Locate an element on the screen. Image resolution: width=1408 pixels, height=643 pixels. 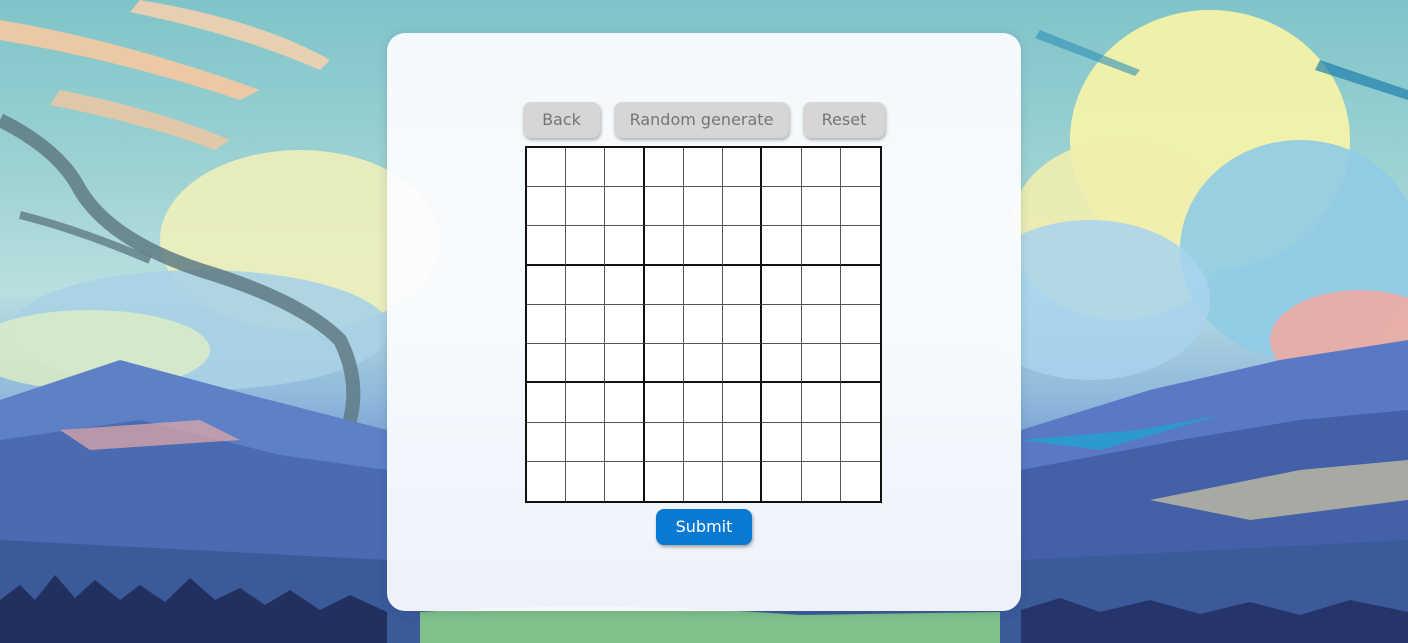
random-generate-button: Random generate is located at coordinates (701, 120).